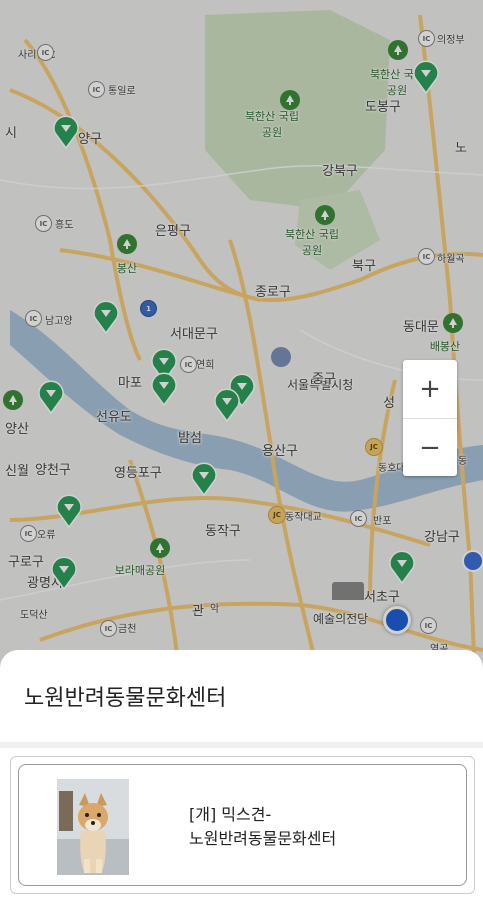  I want to click on zoom-control: + −, so click(430, 418).